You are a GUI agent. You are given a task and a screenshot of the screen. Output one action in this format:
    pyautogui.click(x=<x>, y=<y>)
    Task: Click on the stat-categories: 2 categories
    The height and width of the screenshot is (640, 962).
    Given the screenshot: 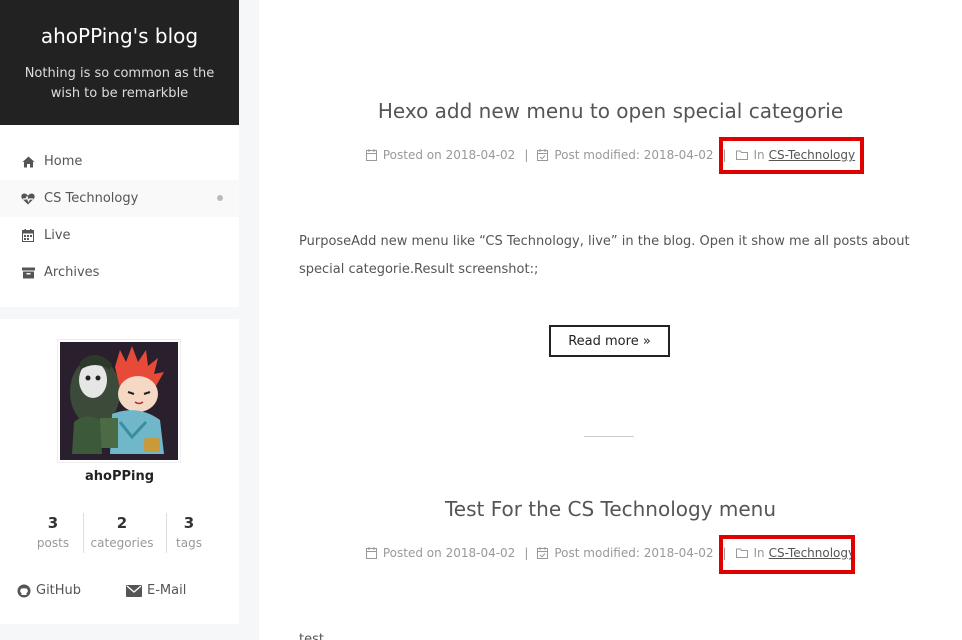 What is the action you would take?
    pyautogui.click(x=122, y=532)
    